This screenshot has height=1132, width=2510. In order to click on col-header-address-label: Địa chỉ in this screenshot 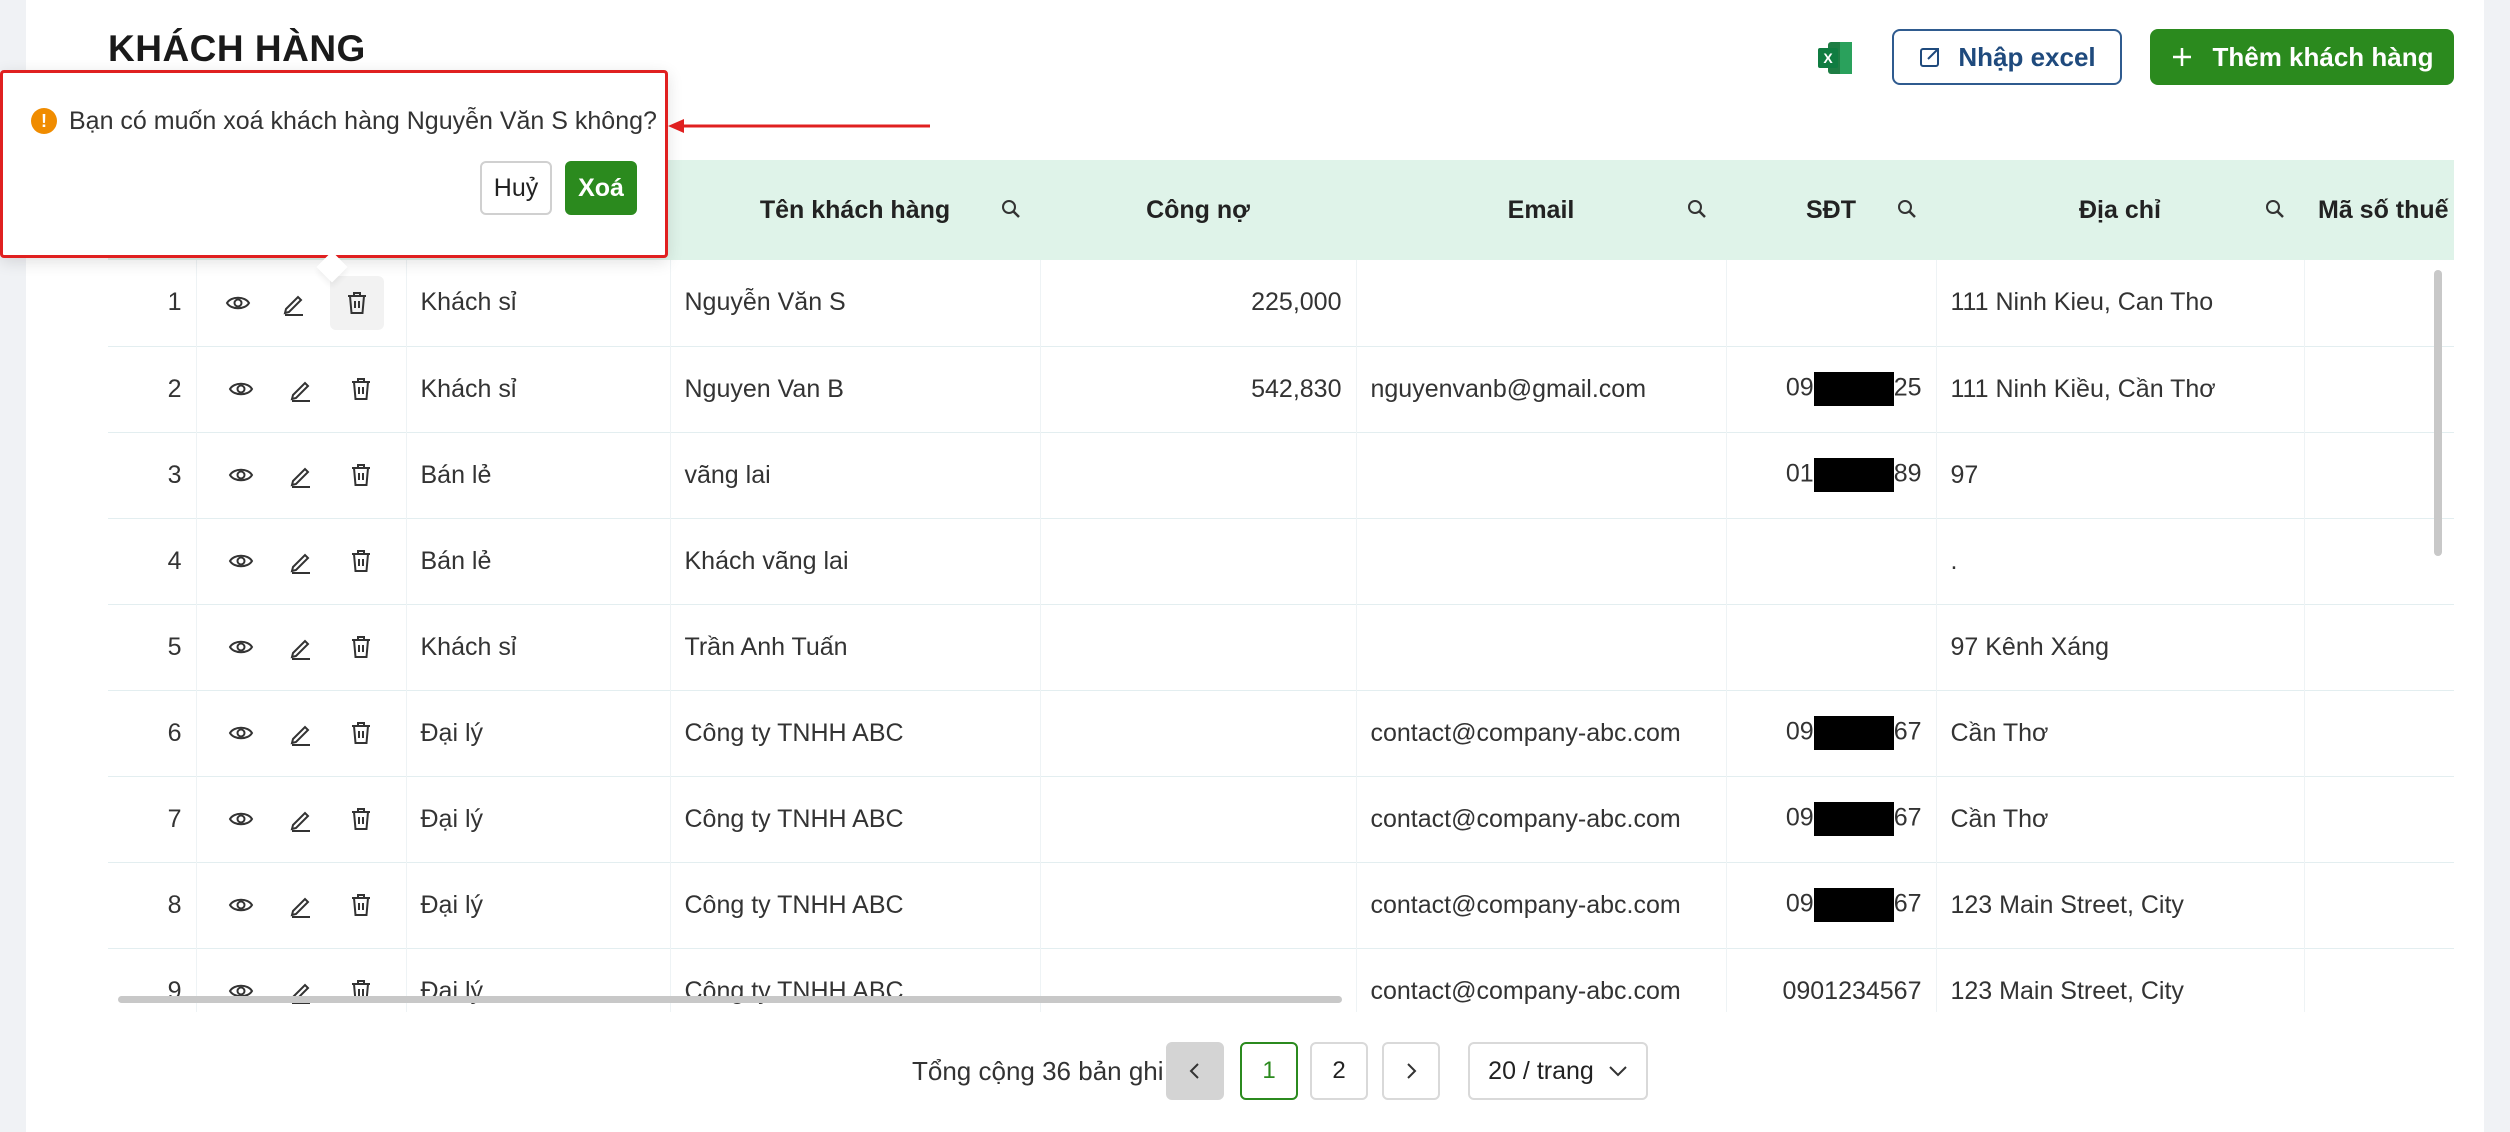, I will do `click(2120, 209)`.